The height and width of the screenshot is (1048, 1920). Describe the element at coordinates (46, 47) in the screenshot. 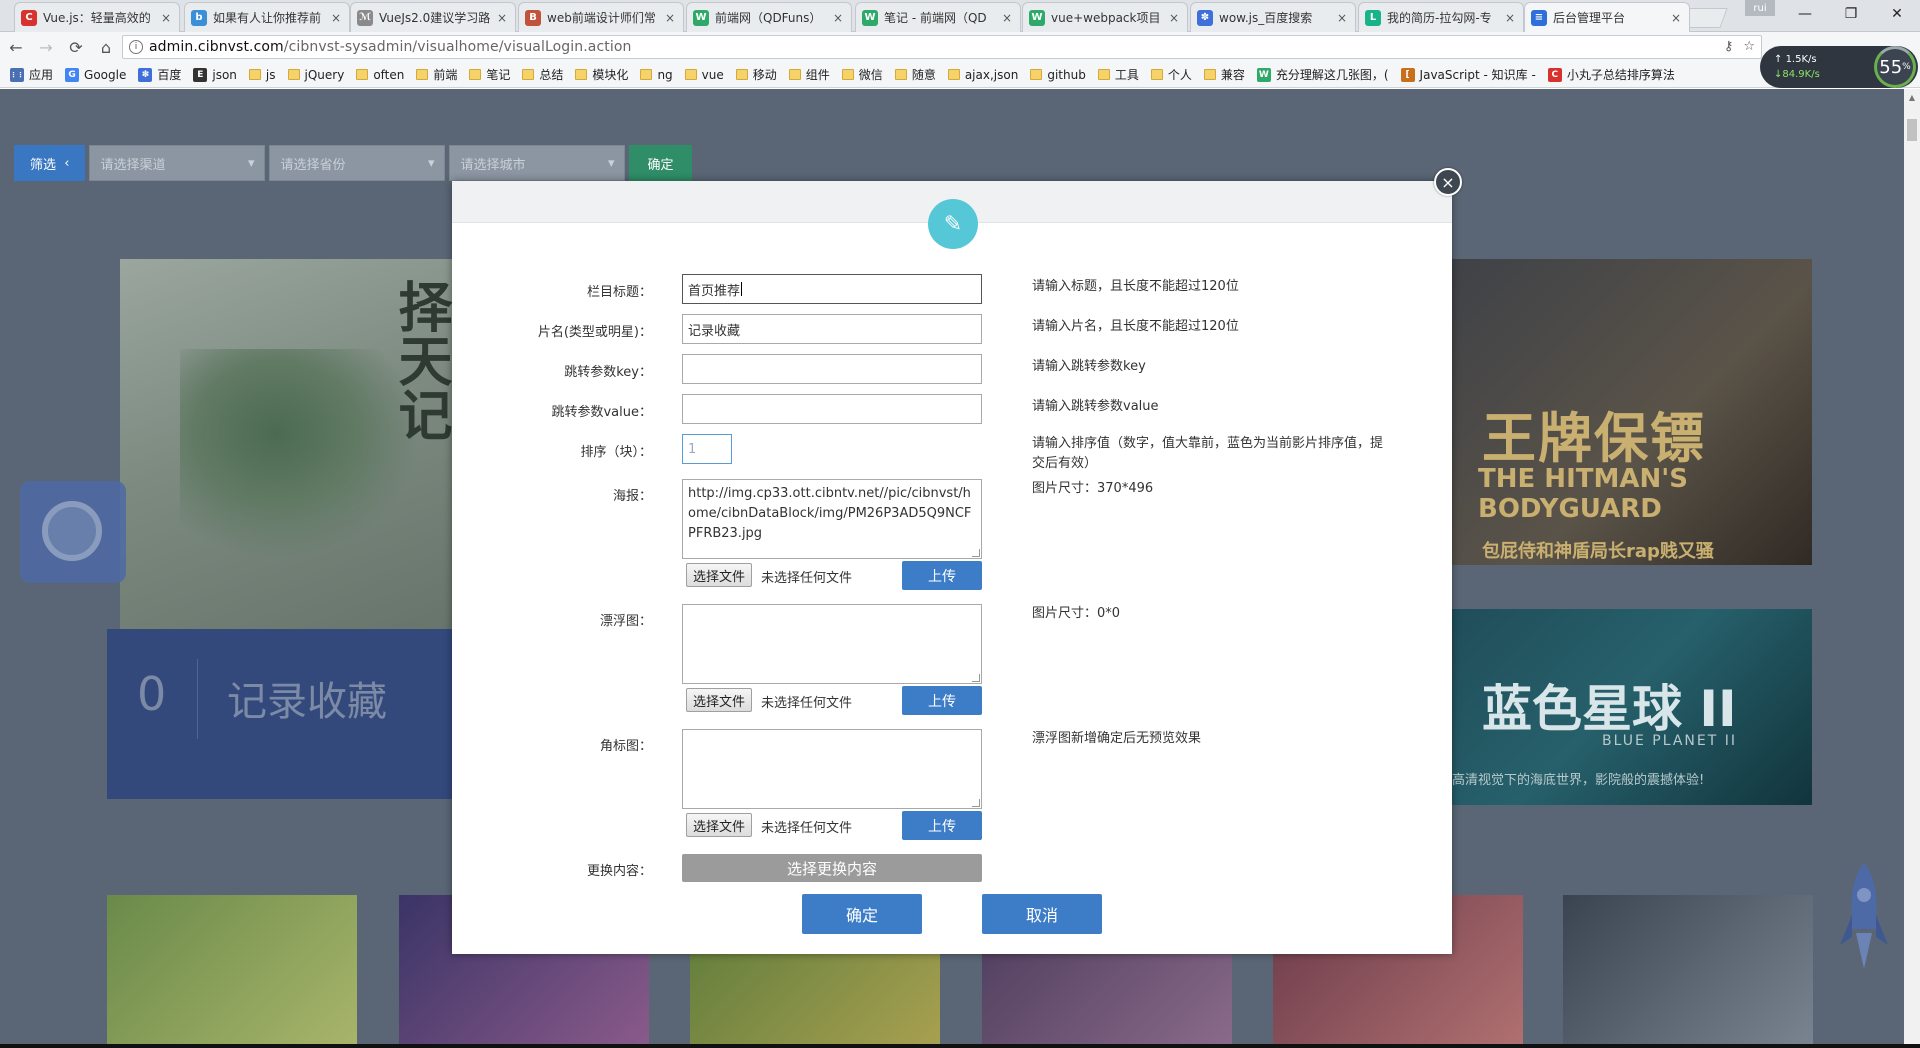

I see `forward-icon: →` at that location.